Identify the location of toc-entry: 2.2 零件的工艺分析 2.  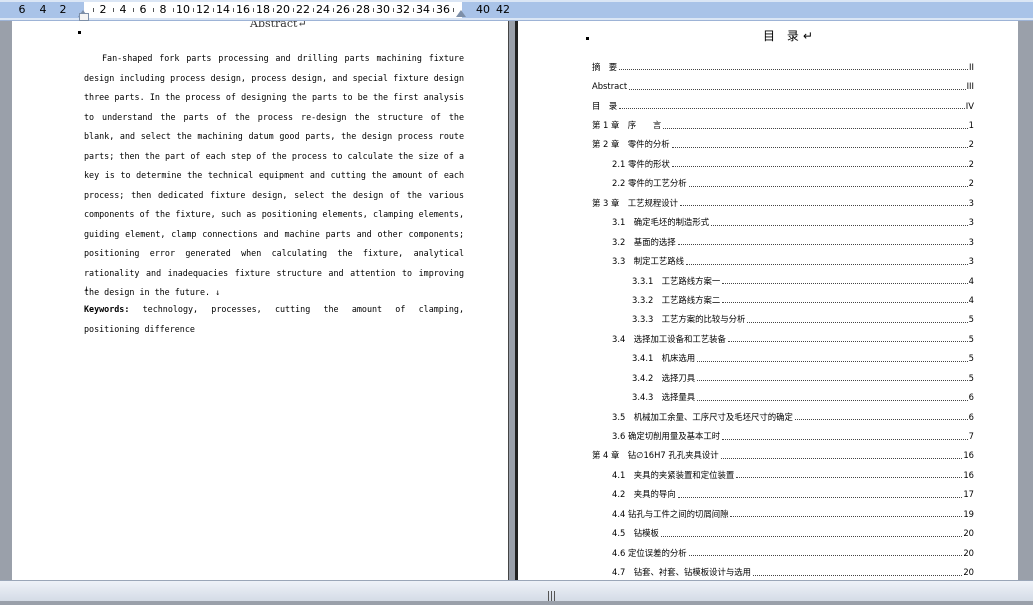
(783, 183).